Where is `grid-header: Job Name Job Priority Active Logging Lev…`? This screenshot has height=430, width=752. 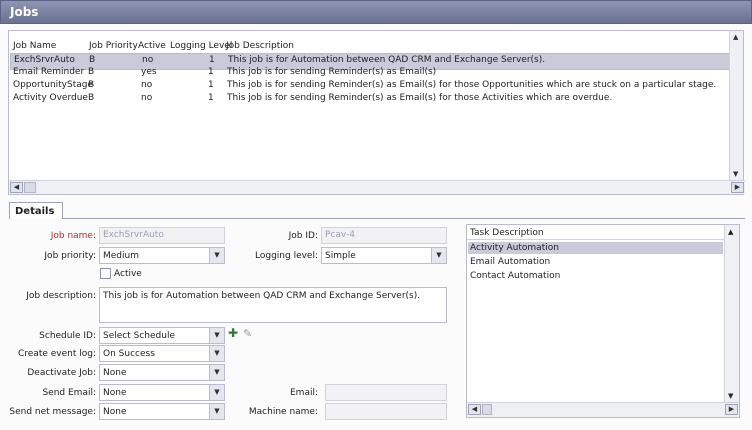 grid-header: Job Name Job Priority Active Logging Lev… is located at coordinates (369, 45).